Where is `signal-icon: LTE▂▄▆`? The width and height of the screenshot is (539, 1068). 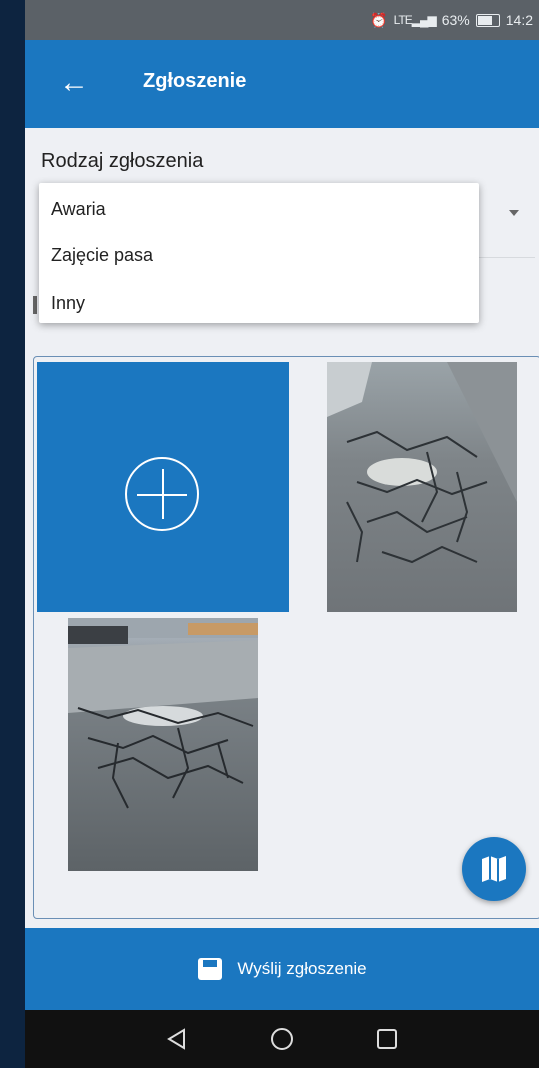
signal-icon: LTE▂▄▆ is located at coordinates (415, 20).